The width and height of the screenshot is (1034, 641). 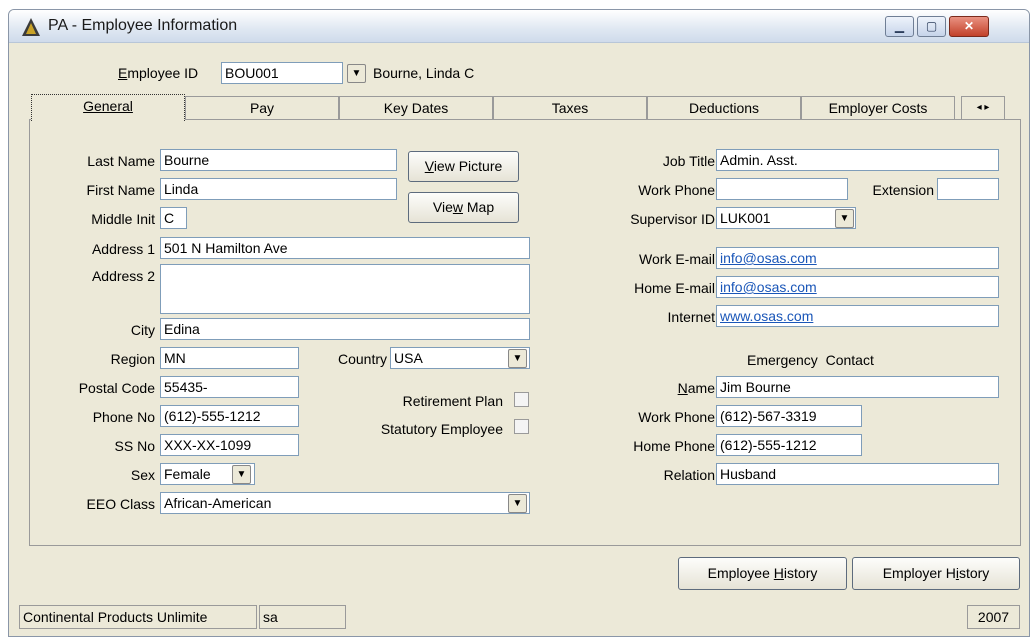 What do you see at coordinates (857, 474) in the screenshot?
I see `ec-relation-field: Husband` at bounding box center [857, 474].